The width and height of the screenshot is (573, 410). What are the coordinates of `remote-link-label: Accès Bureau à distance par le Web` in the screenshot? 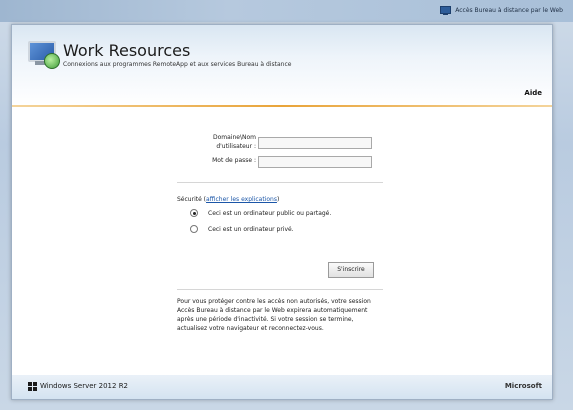 It's located at (509, 10).